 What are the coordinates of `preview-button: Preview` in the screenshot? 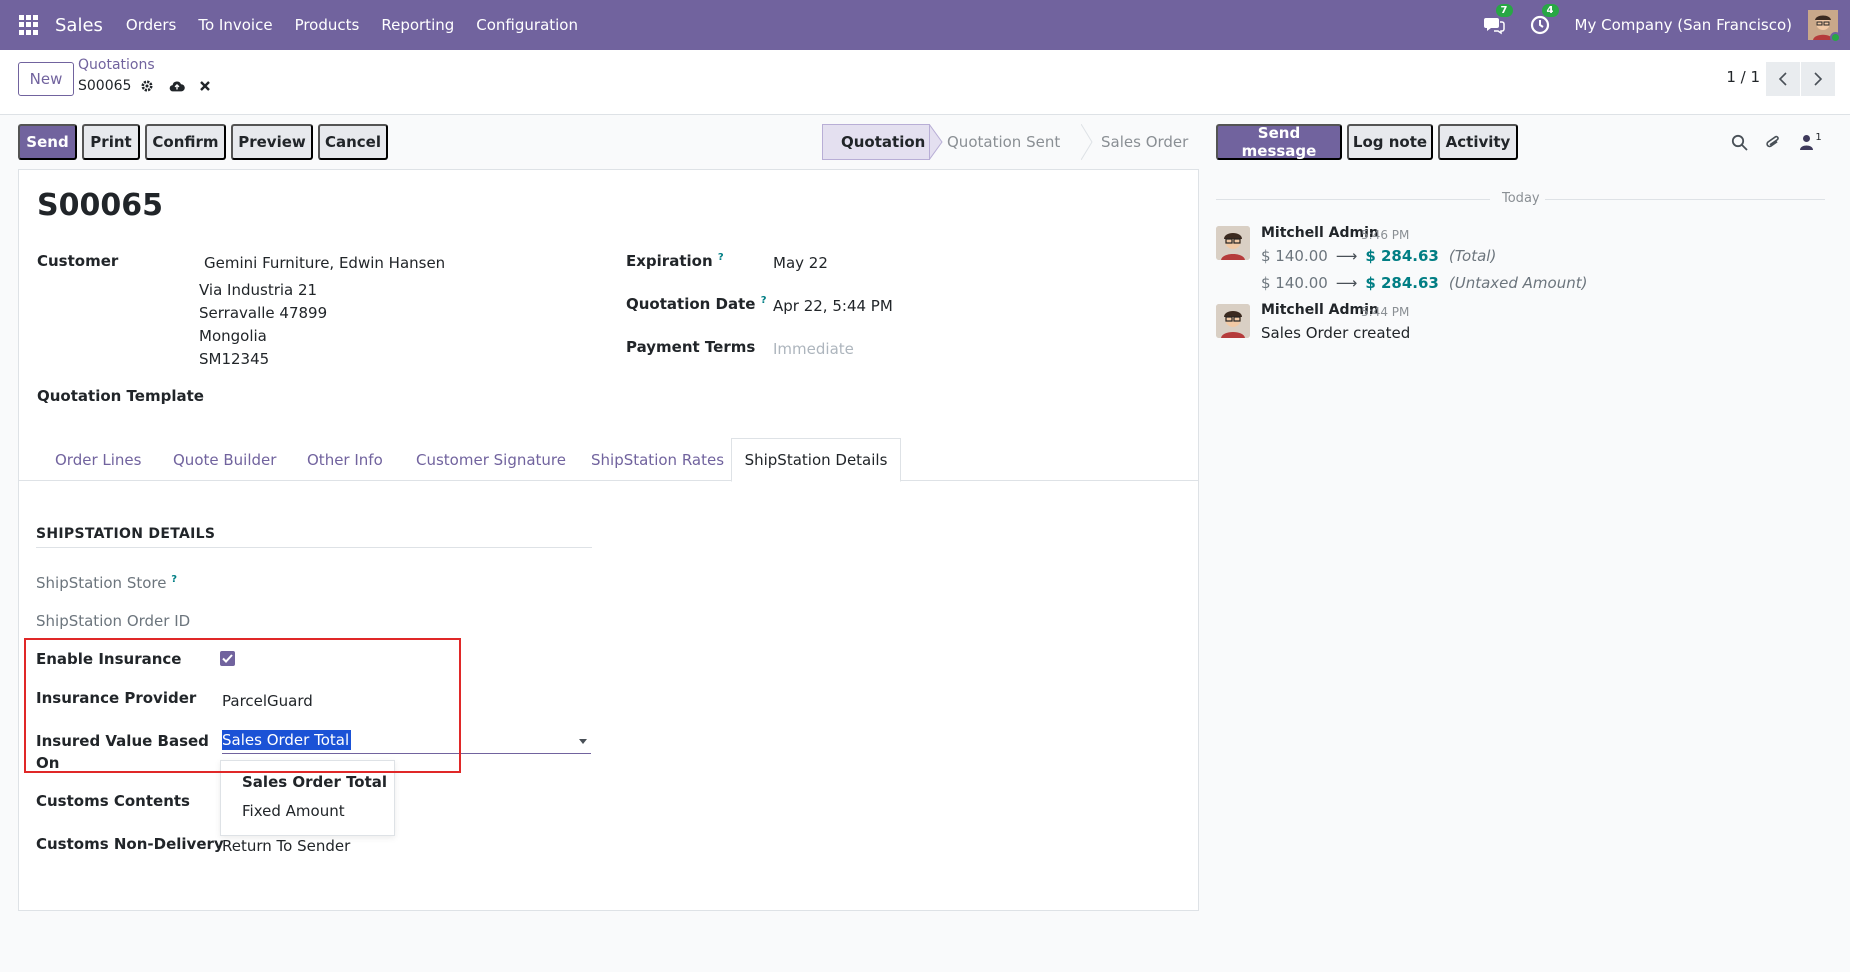 It's located at (272, 142).